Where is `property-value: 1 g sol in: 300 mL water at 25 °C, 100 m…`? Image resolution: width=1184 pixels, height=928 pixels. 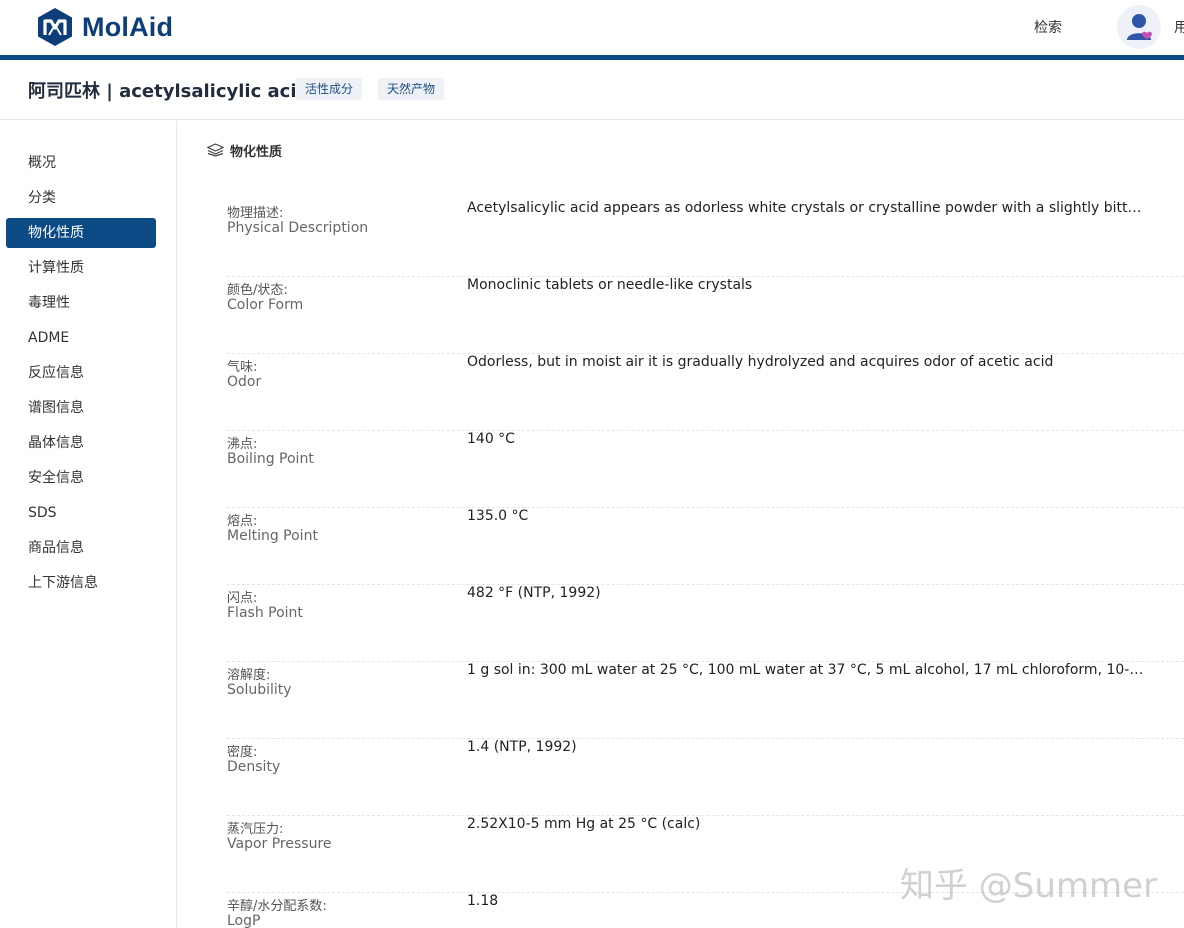
property-value: 1 g sol in: 300 mL water at 25 °C, 100 m… is located at coordinates (807, 670).